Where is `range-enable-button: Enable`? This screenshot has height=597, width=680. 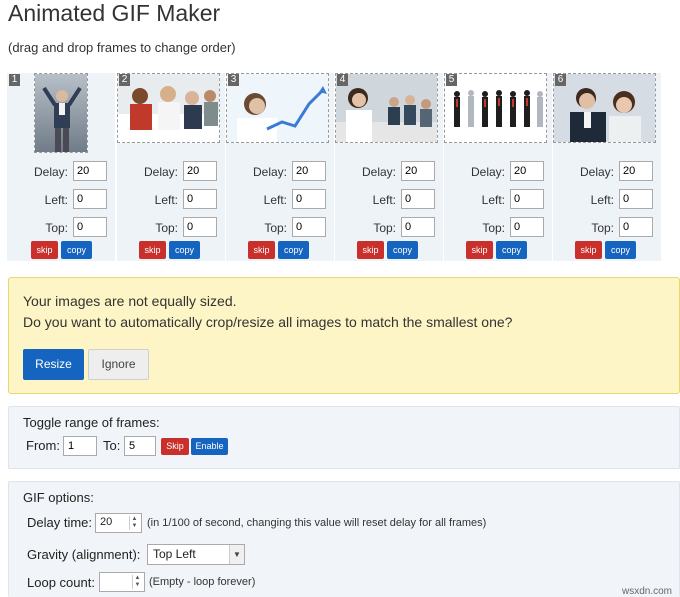
range-enable-button: Enable is located at coordinates (209, 446).